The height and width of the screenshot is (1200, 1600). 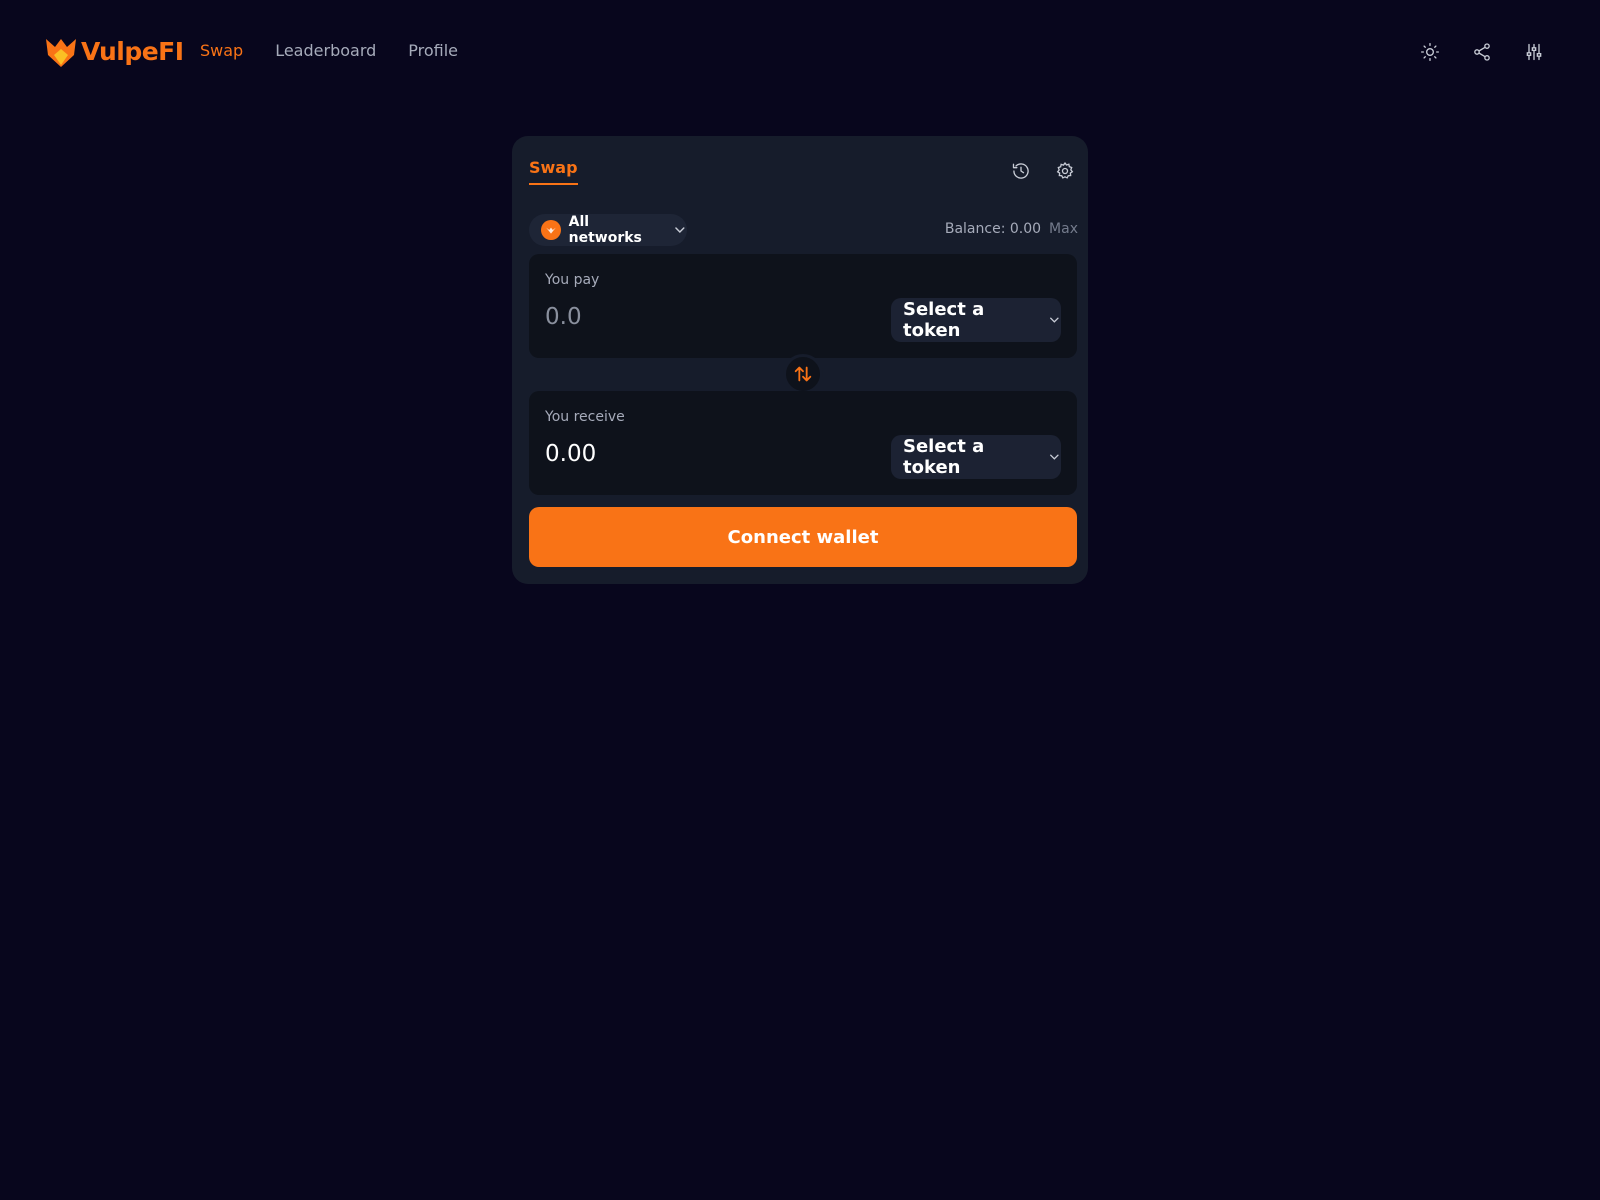 What do you see at coordinates (325, 51) in the screenshot?
I see `nav-leaderboard: Leaderboard` at bounding box center [325, 51].